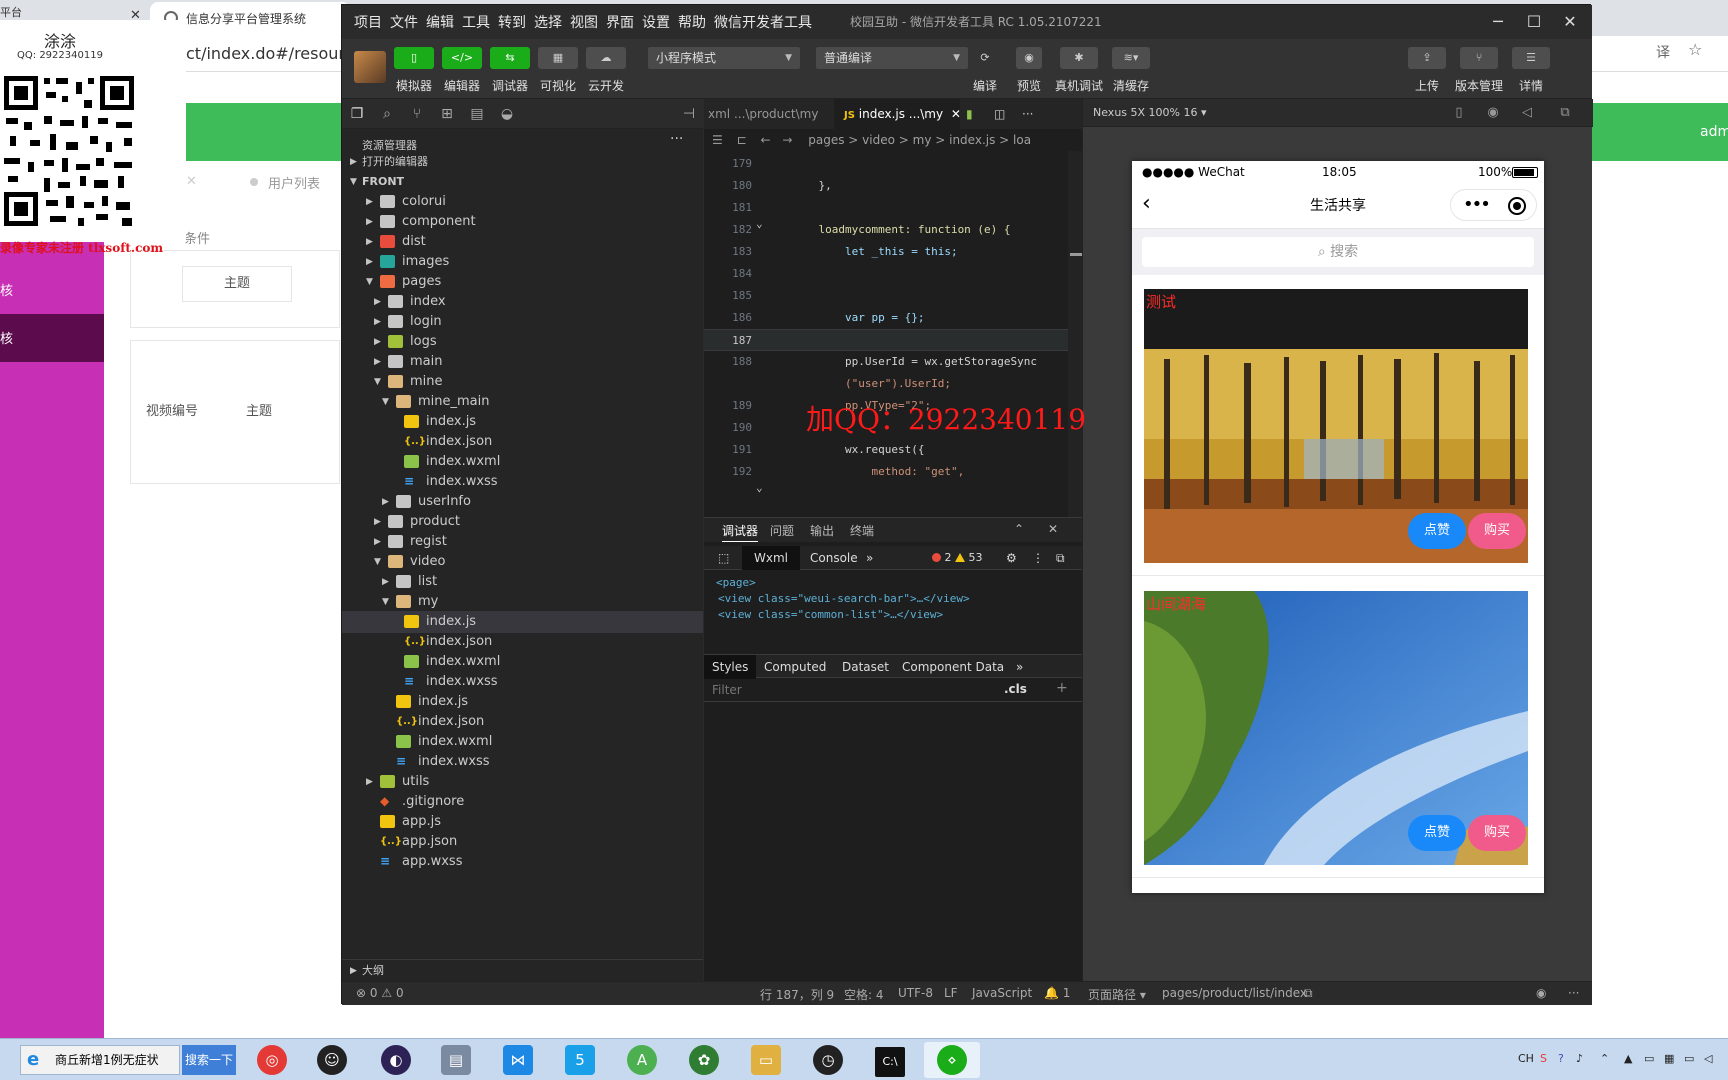 The image size is (1728, 1080). What do you see at coordinates (869, 558) in the screenshot?
I see `more-tabs-icon: »` at bounding box center [869, 558].